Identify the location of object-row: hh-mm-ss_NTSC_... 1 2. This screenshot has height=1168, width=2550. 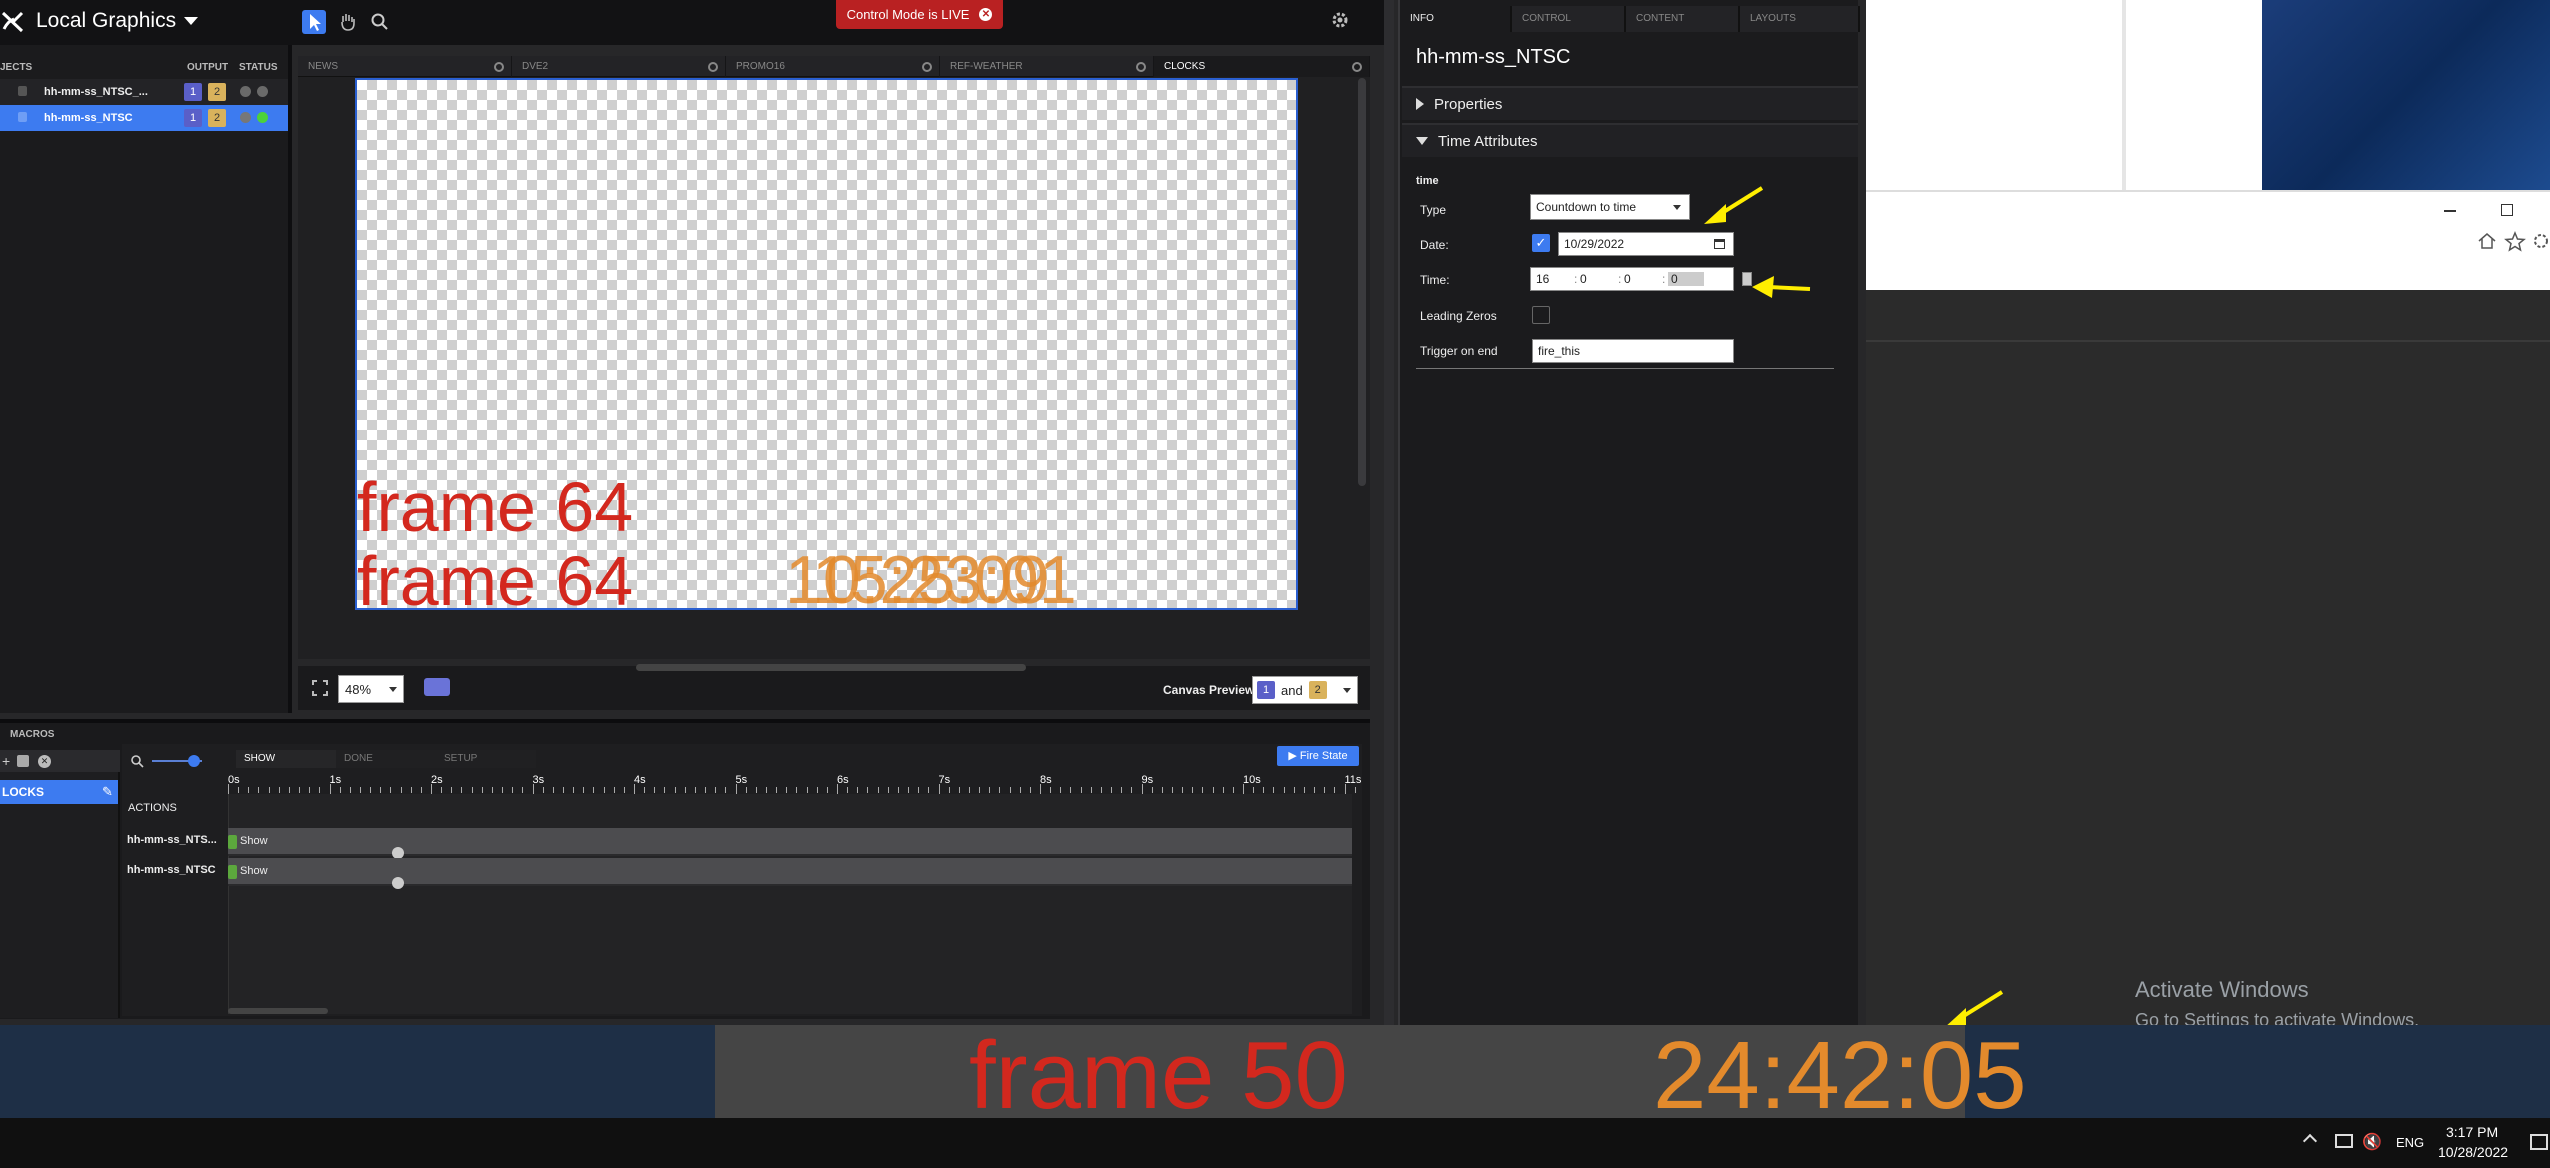
(144, 92).